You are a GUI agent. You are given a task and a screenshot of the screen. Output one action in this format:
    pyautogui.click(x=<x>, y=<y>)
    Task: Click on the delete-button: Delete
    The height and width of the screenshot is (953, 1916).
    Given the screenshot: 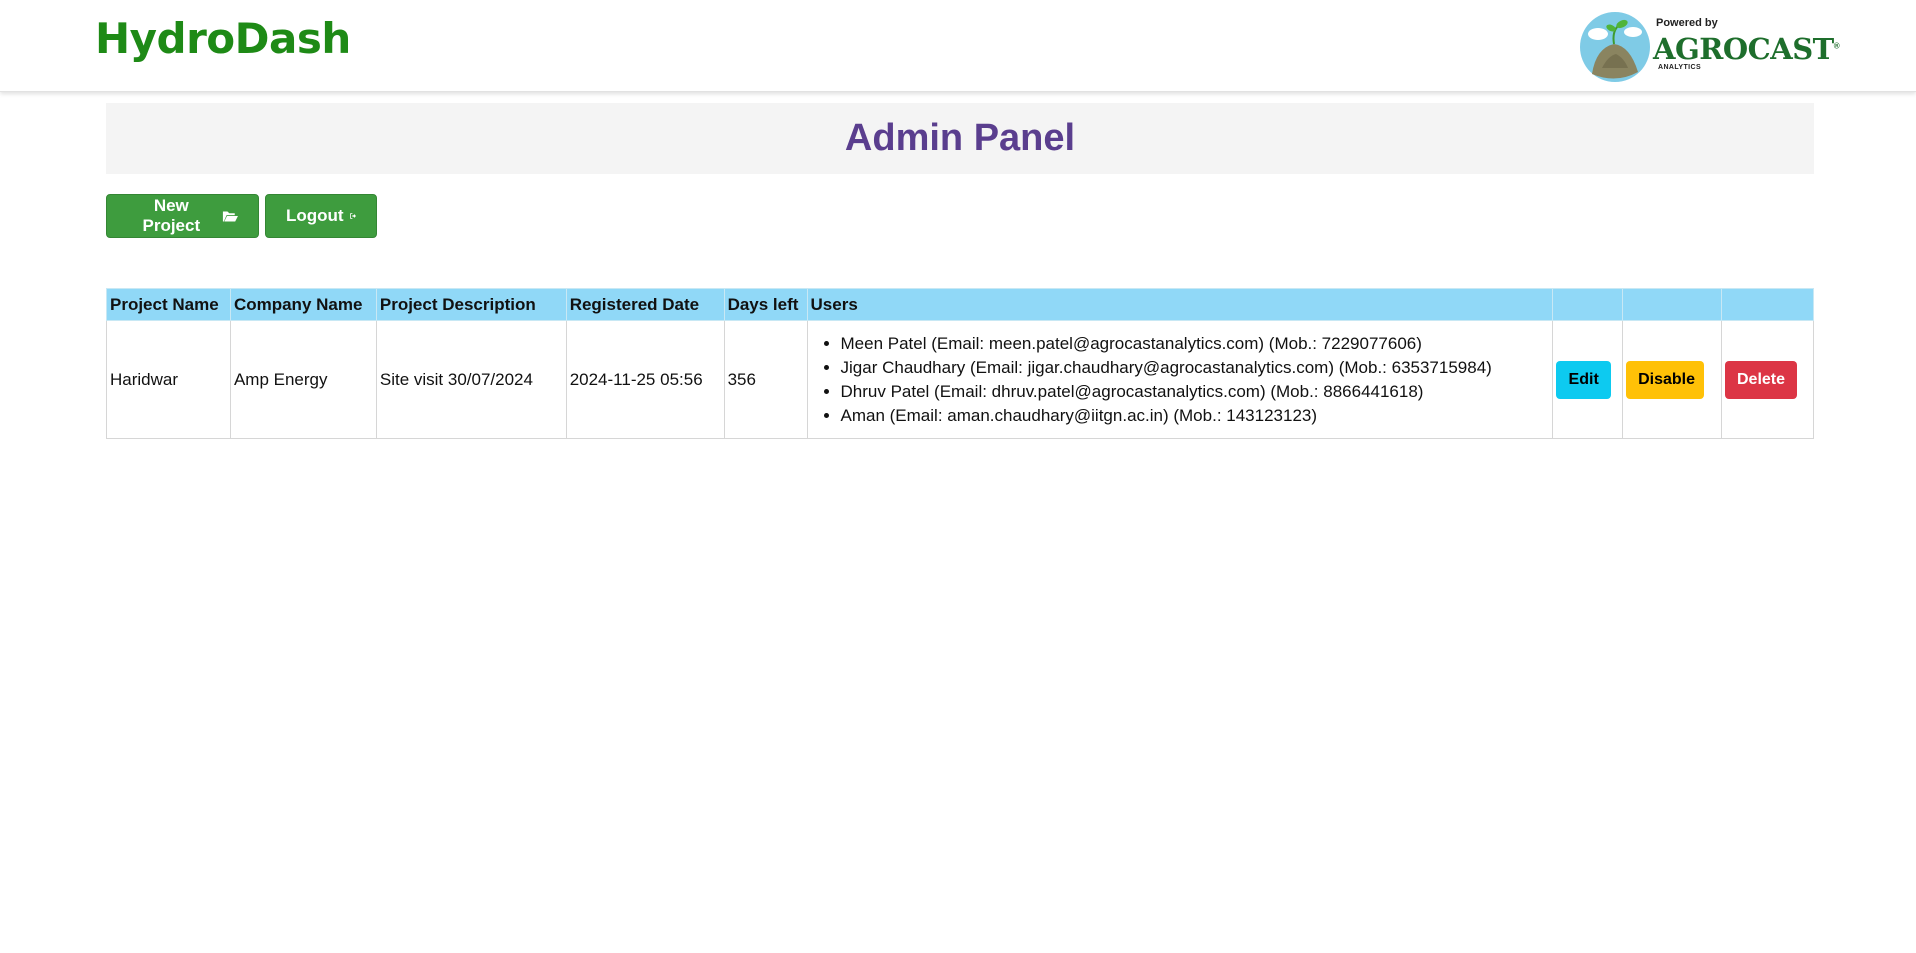 What is the action you would take?
    pyautogui.click(x=1761, y=379)
    